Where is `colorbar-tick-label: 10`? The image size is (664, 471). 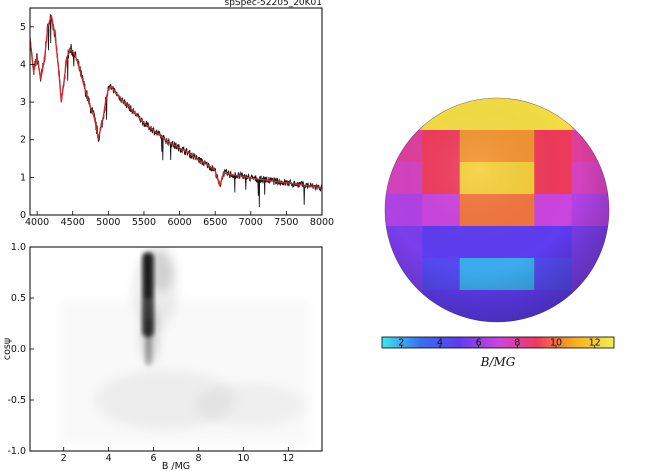
colorbar-tick-label: 10 is located at coordinates (556, 343).